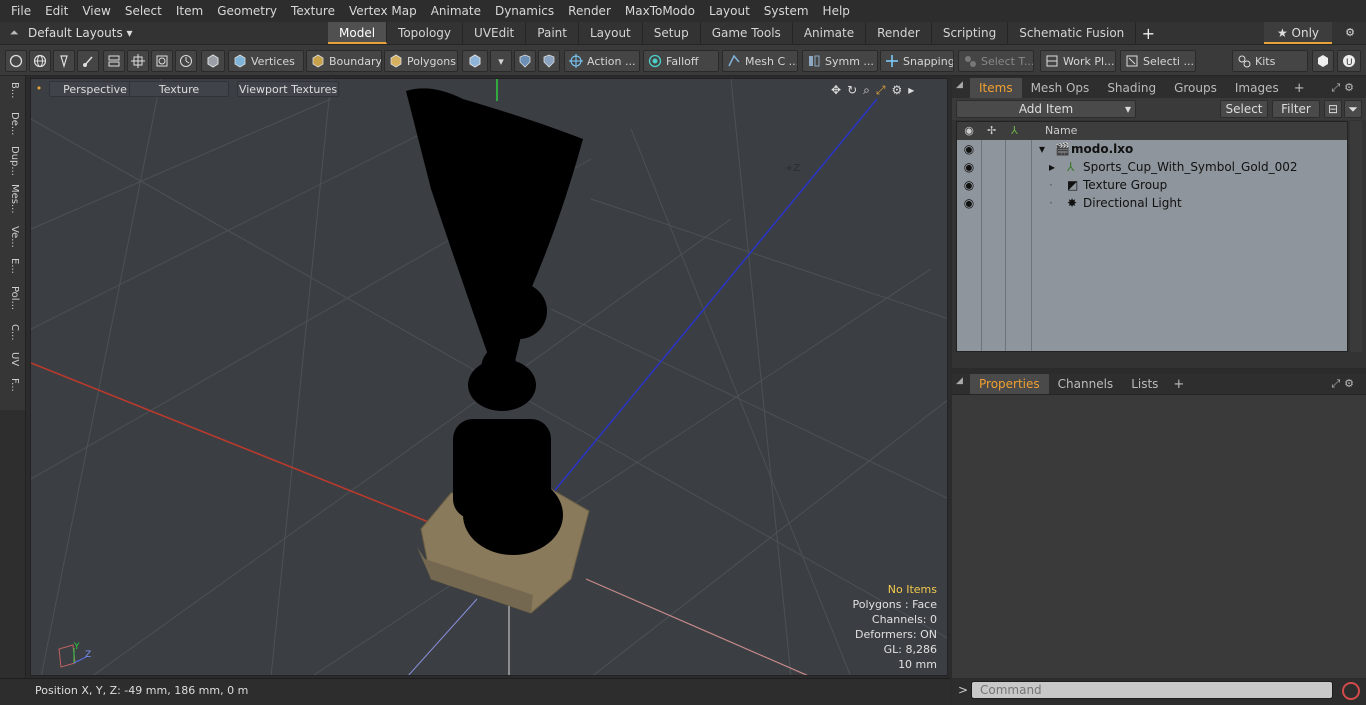  Describe the element at coordinates (672, 33) in the screenshot. I see `tab-setup: Setup` at that location.